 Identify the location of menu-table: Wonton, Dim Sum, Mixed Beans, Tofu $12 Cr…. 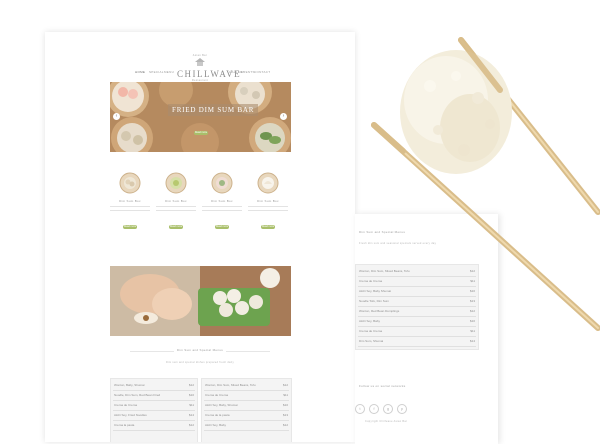
(417, 307).